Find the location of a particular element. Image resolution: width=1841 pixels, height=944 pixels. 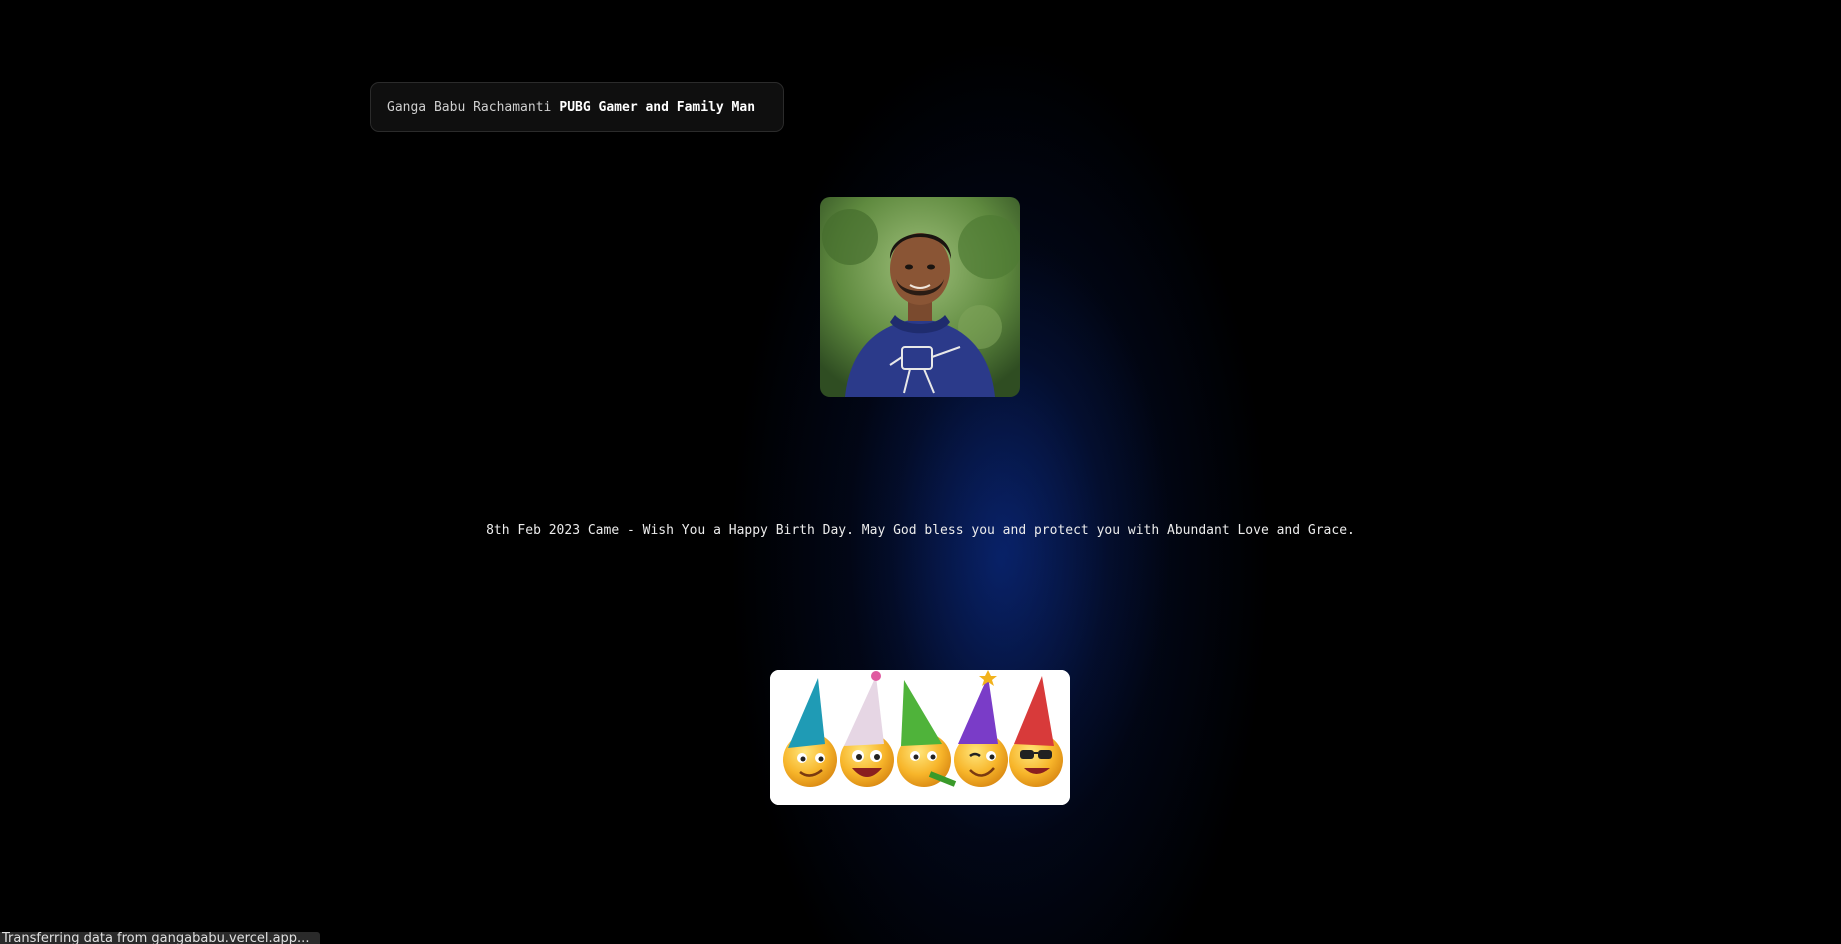

profile-photo is located at coordinates (920, 297).